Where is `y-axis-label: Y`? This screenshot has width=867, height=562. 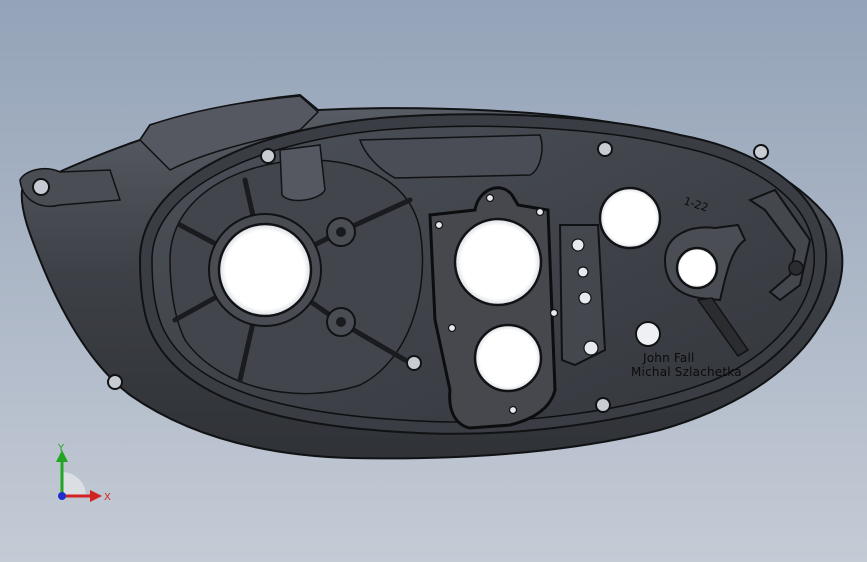
y-axis-label: Y is located at coordinates (61, 448).